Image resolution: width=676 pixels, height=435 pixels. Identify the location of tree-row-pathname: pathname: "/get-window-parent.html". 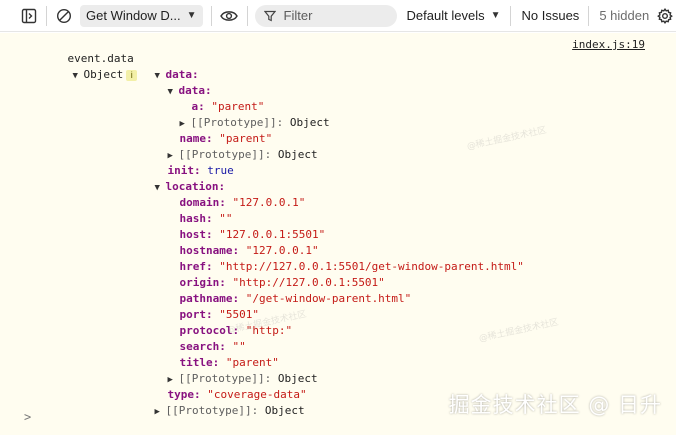
(282, 290).